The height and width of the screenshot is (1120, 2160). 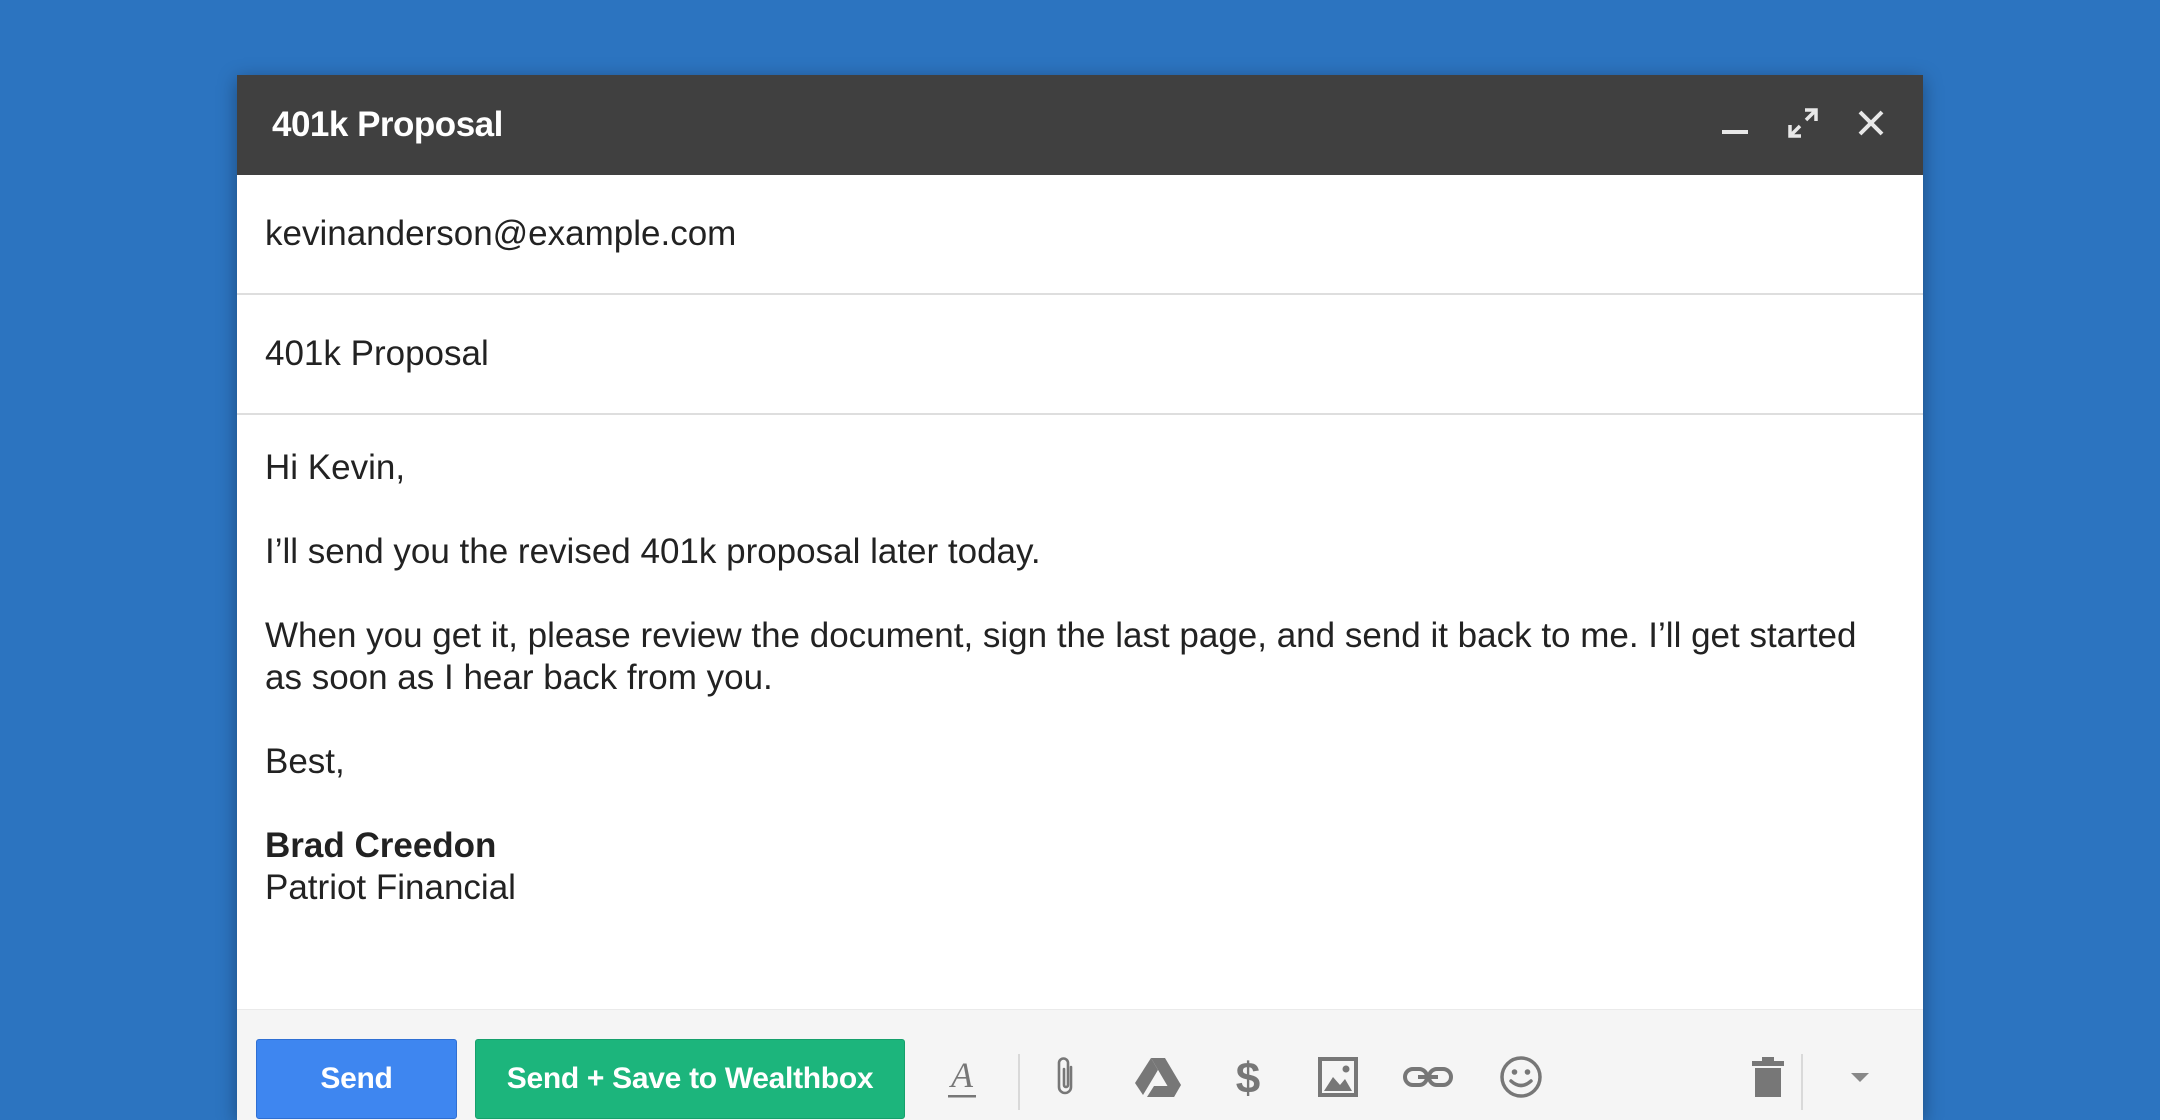 I want to click on trash-icon, so click(x=1768, y=1079).